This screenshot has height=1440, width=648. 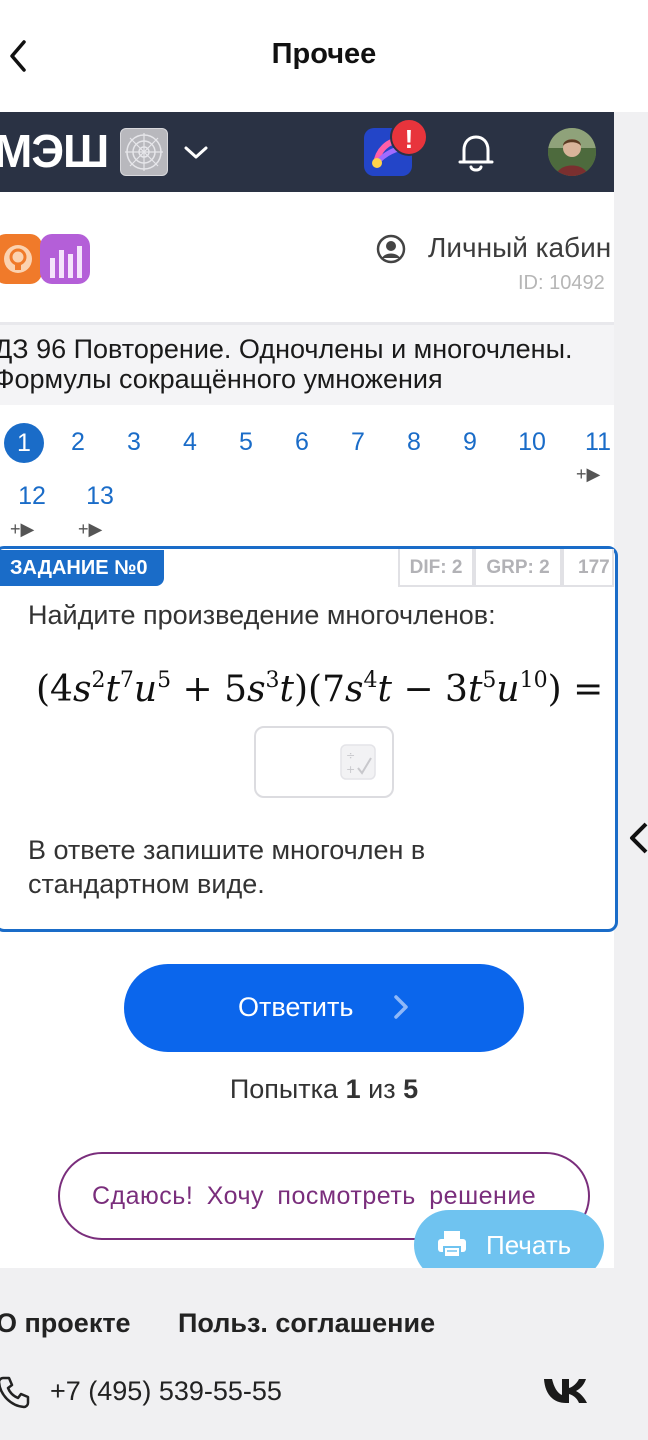 I want to click on video-marker-12: +▶, so click(x=22, y=529).